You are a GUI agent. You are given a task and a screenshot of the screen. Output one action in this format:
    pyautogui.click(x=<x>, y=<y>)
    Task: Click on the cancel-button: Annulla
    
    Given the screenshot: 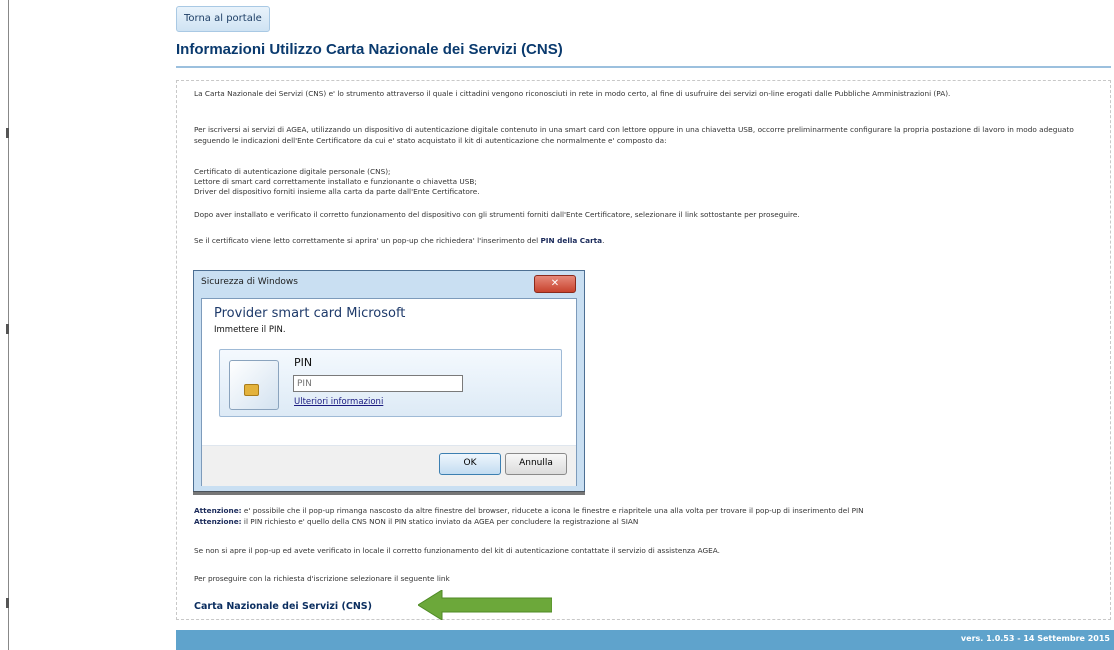 What is the action you would take?
    pyautogui.click(x=536, y=464)
    